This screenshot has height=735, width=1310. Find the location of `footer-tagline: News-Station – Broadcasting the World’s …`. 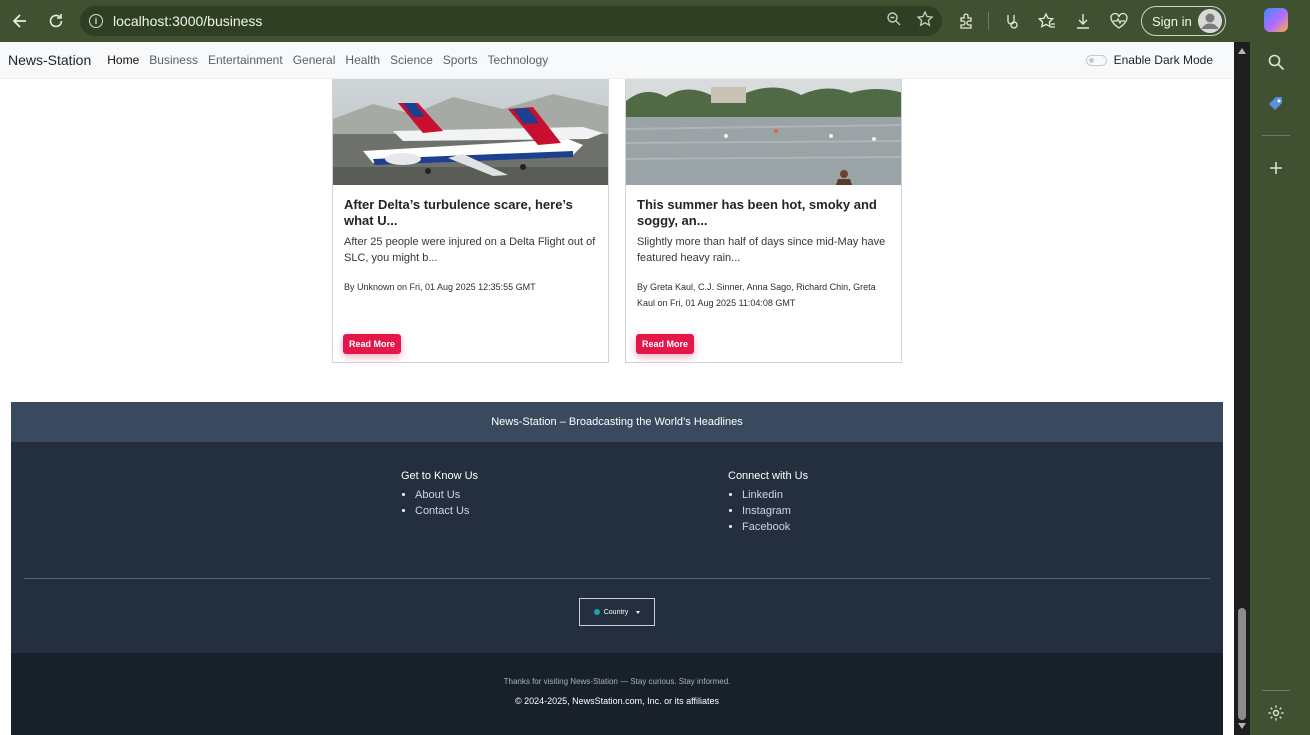

footer-tagline: News-Station – Broadcasting the World’s … is located at coordinates (617, 422).